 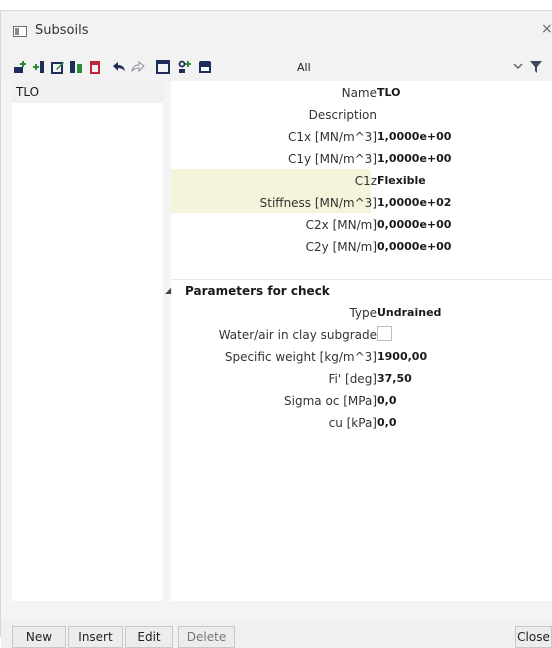 I want to click on c1x-value: 1,0000e+00, so click(x=414, y=136).